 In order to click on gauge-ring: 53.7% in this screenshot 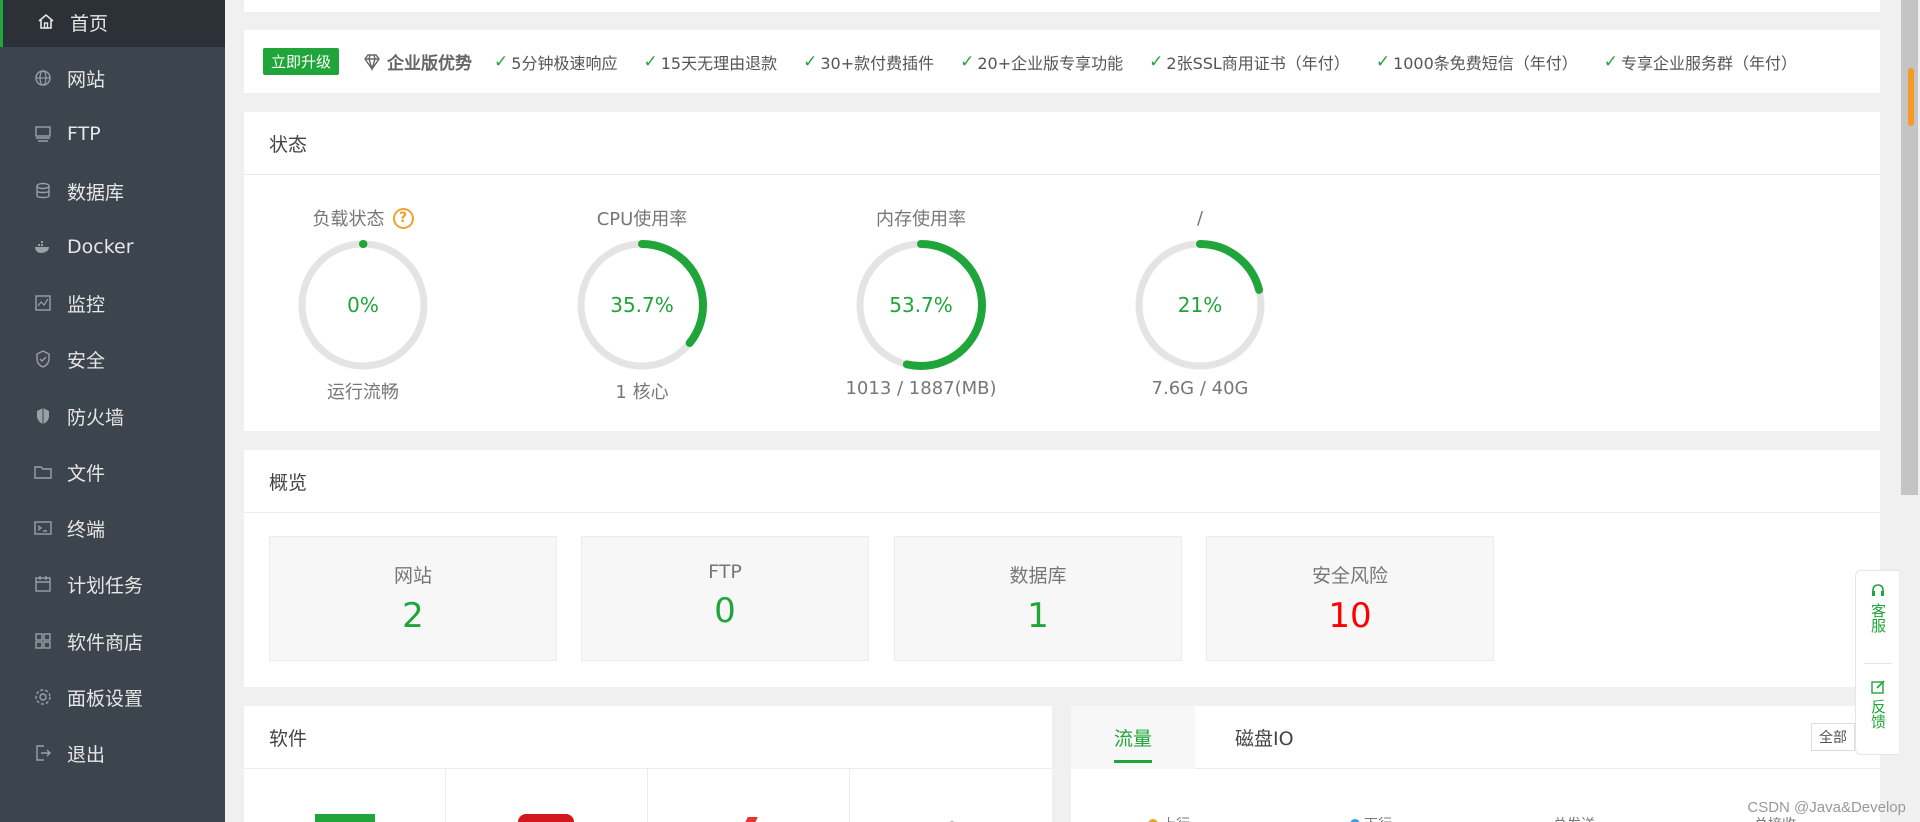, I will do `click(921, 305)`.